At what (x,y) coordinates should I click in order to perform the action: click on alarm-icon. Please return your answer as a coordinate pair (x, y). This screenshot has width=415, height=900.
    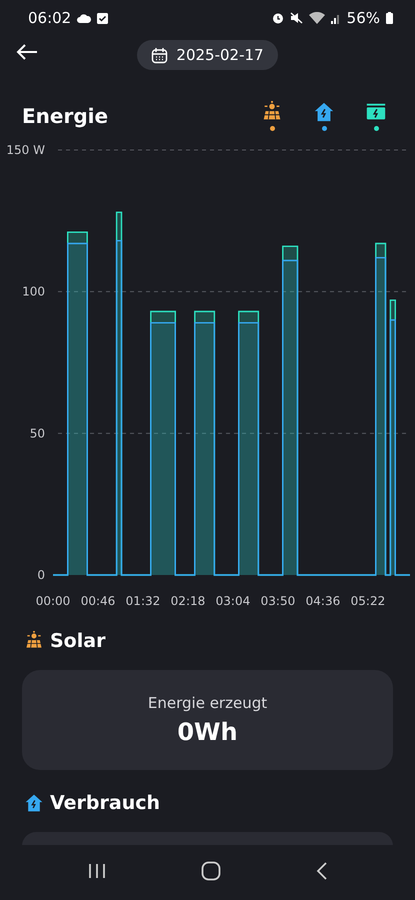
    Looking at the image, I should click on (278, 18).